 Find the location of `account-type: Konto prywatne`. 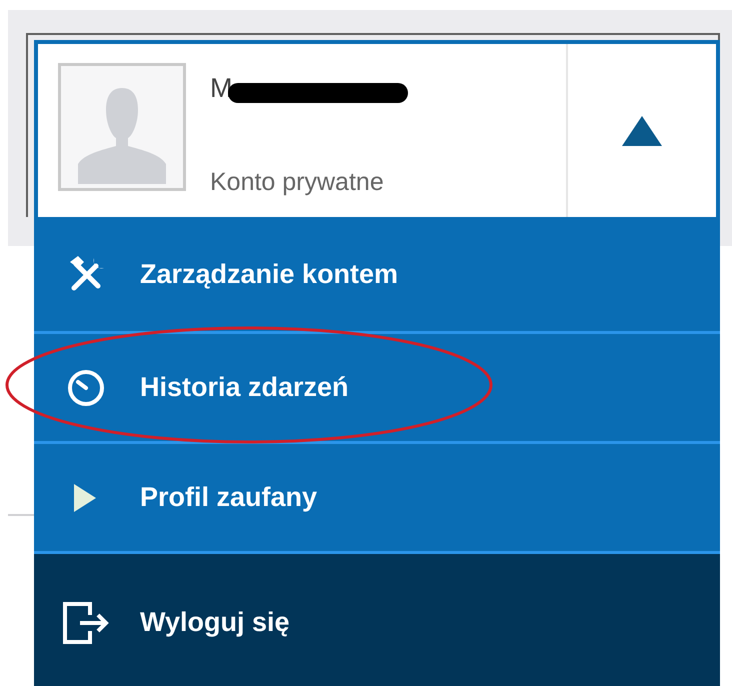

account-type: Konto prywatne is located at coordinates (297, 182).